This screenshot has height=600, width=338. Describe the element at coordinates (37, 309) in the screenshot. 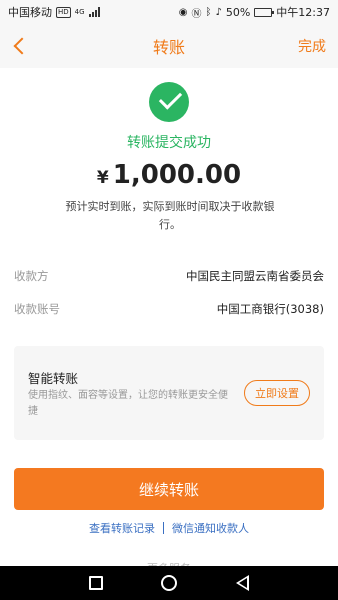

I see `account-label: 收款账号` at that location.